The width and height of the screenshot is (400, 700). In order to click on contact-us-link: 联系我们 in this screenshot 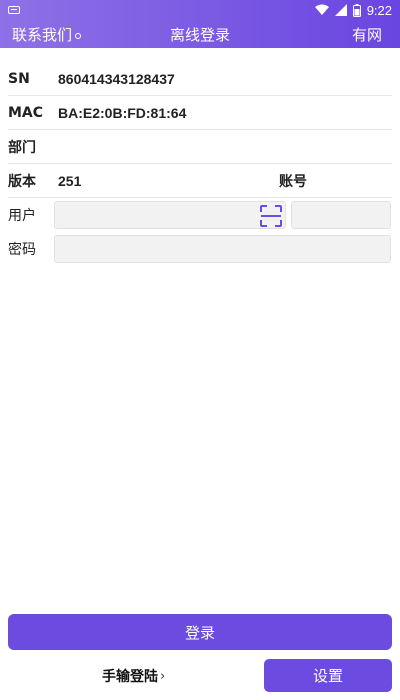, I will do `click(47, 34)`.